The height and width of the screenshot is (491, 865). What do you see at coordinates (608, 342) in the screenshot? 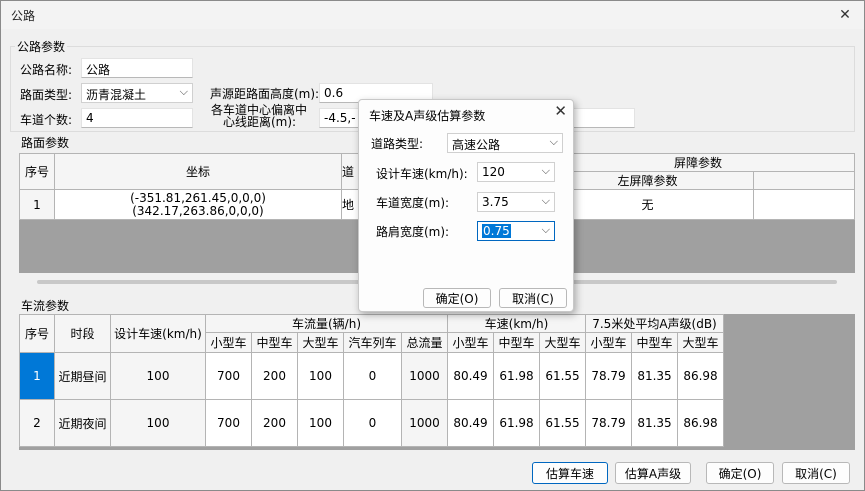
I see `col-l-small: 小型车` at bounding box center [608, 342].